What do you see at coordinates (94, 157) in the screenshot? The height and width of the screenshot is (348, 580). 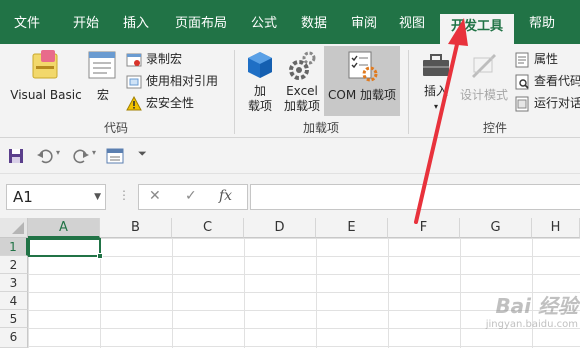 I see `redo-dropdown-icon: ▾` at bounding box center [94, 157].